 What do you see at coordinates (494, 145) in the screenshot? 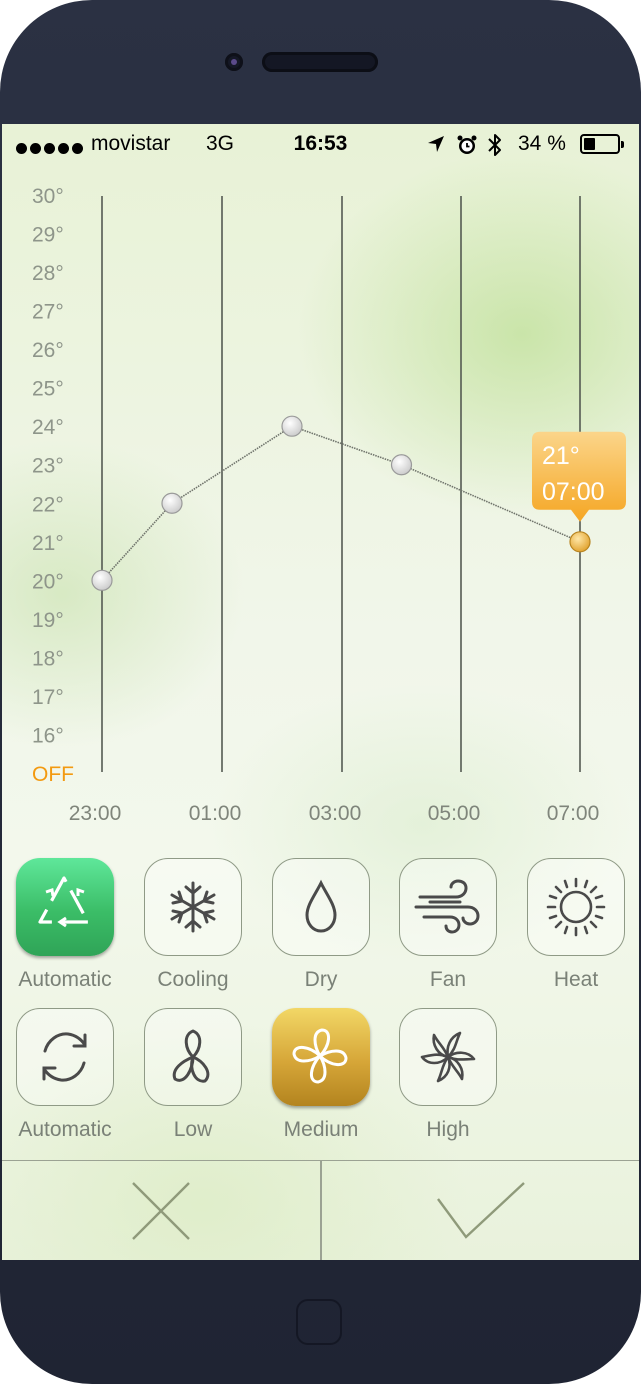
I see `bluetooth-icon` at bounding box center [494, 145].